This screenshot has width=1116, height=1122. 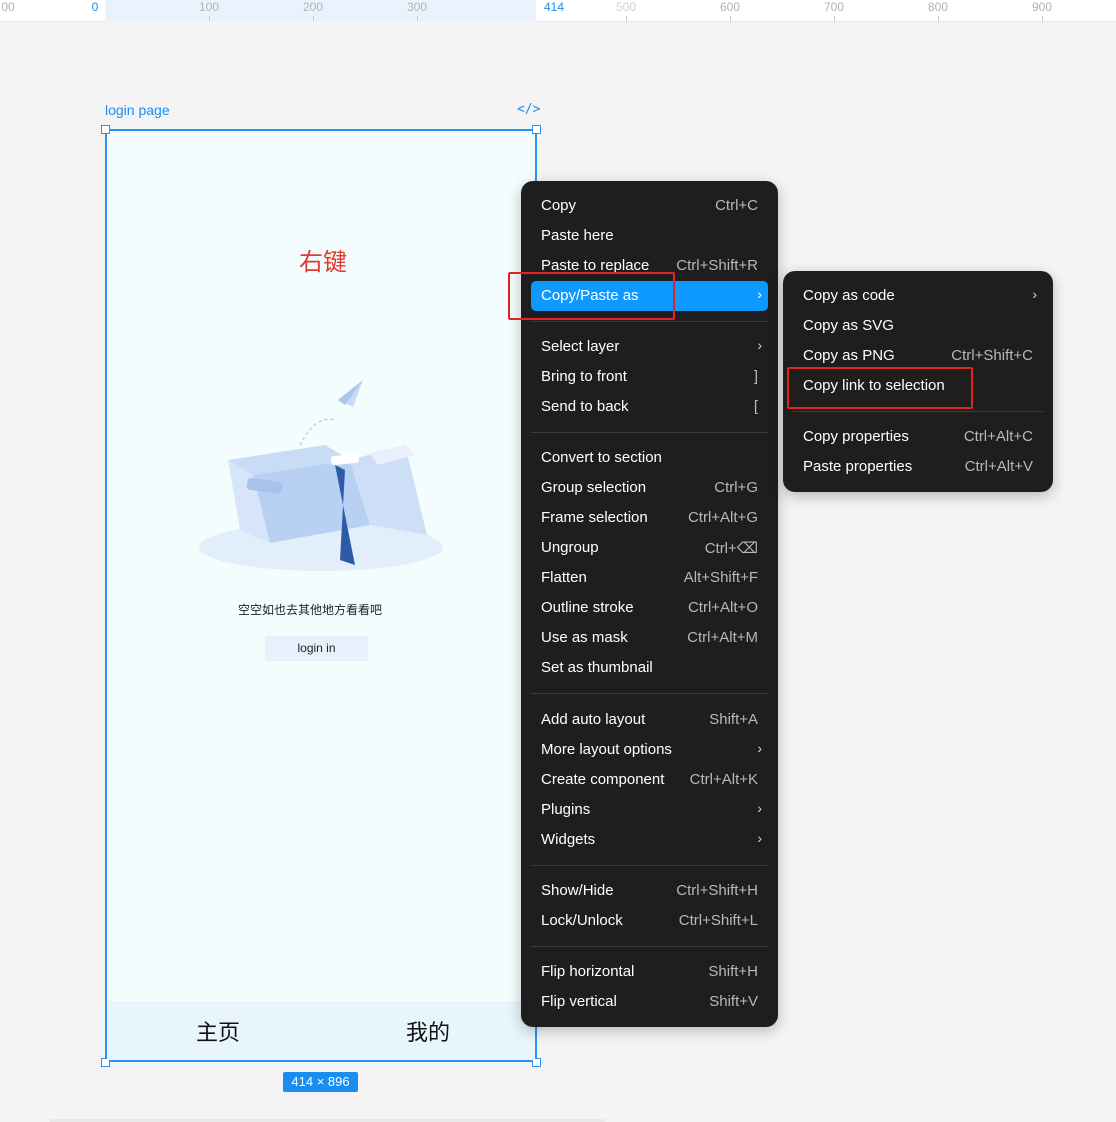 What do you see at coordinates (755, 376) in the screenshot?
I see `menu-item-shortcut: ]` at bounding box center [755, 376].